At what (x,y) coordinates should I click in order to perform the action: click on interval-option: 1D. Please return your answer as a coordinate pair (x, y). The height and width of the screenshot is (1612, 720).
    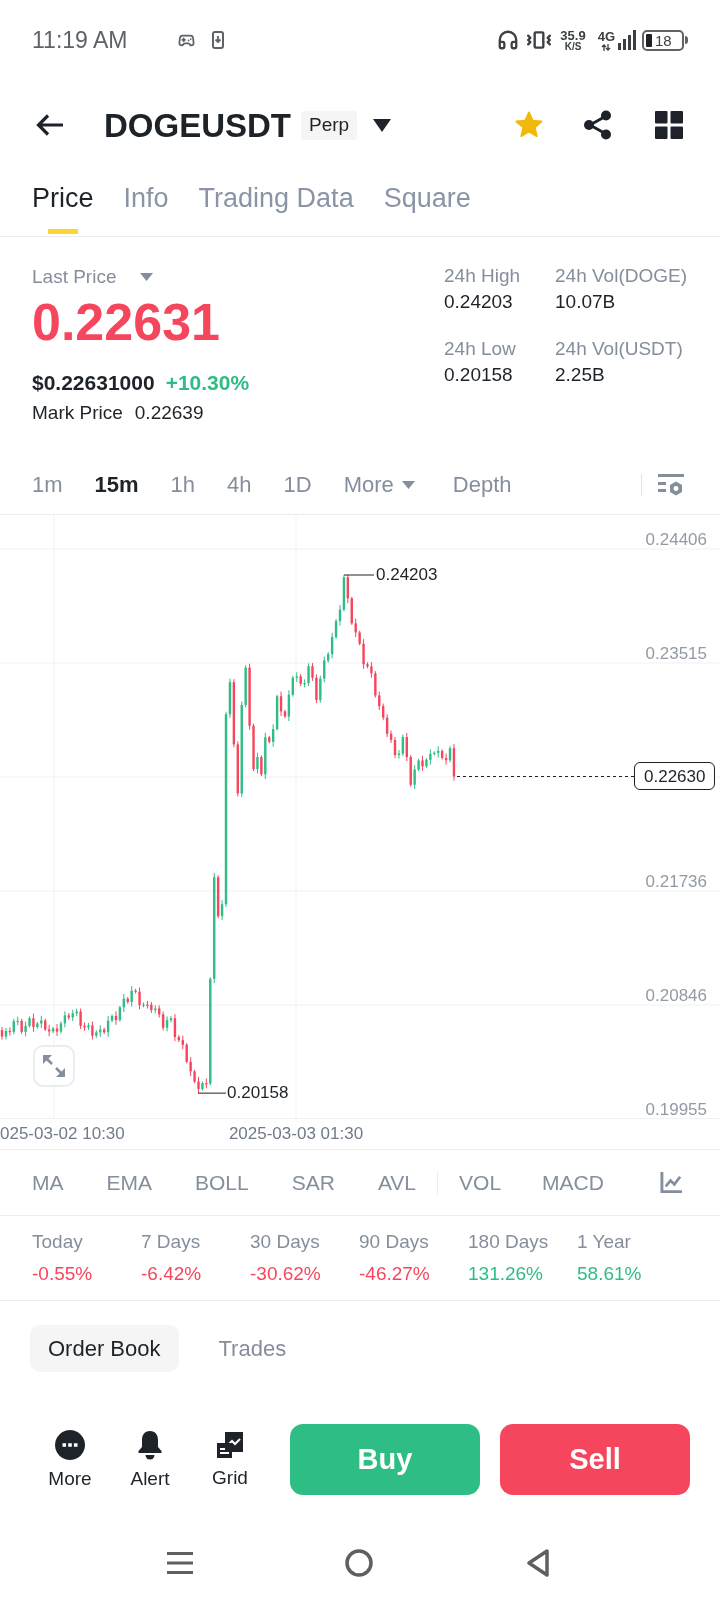
    Looking at the image, I should click on (297, 484).